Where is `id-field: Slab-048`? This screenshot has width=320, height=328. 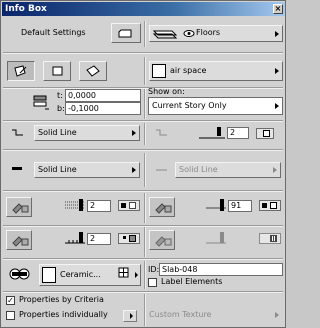 id-field: Slab-048 is located at coordinates (221, 269).